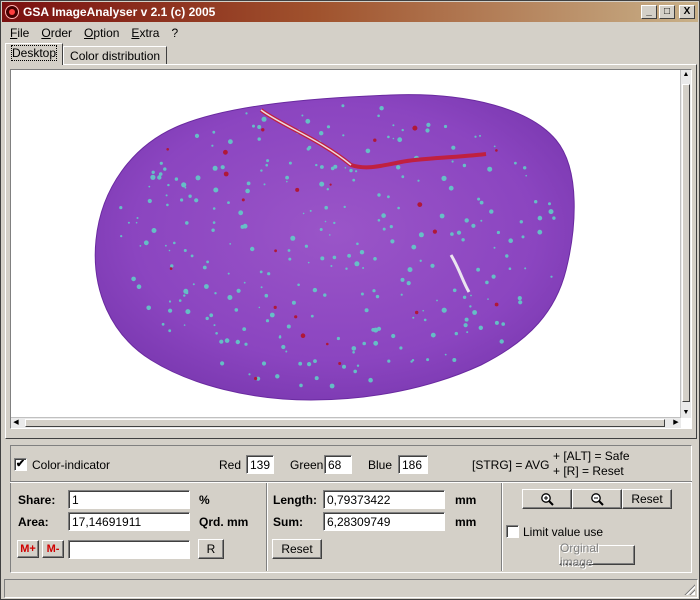 Image resolution: width=700 pixels, height=600 pixels. What do you see at coordinates (384, 499) in the screenshot?
I see `length-field: 0,79373422` at bounding box center [384, 499].